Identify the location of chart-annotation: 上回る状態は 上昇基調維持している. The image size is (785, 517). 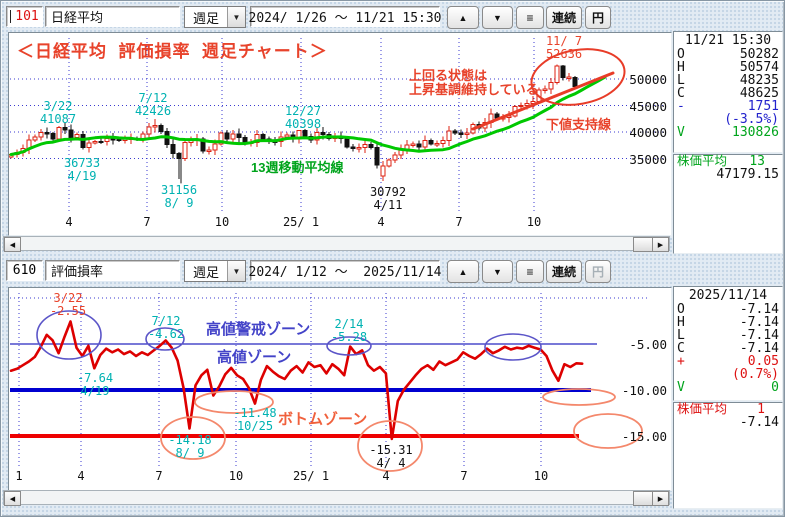
(474, 82).